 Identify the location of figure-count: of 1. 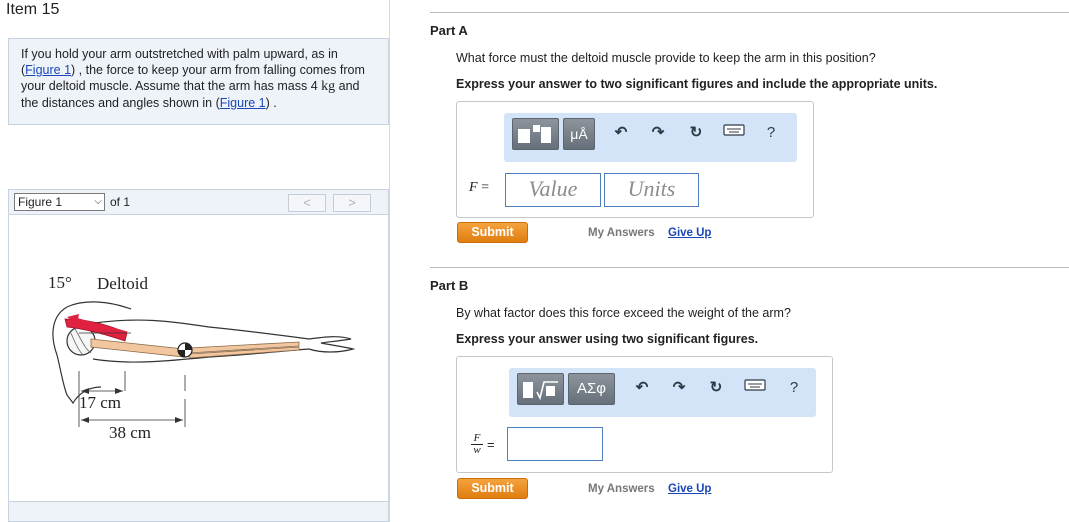
(120, 202).